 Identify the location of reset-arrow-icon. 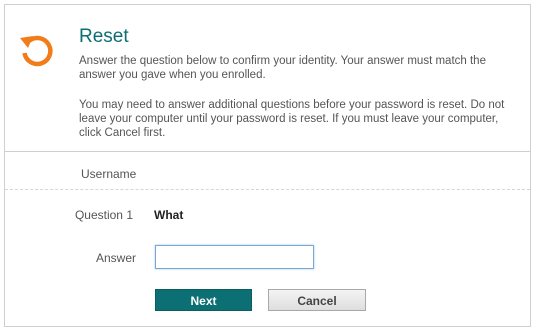
(36, 51).